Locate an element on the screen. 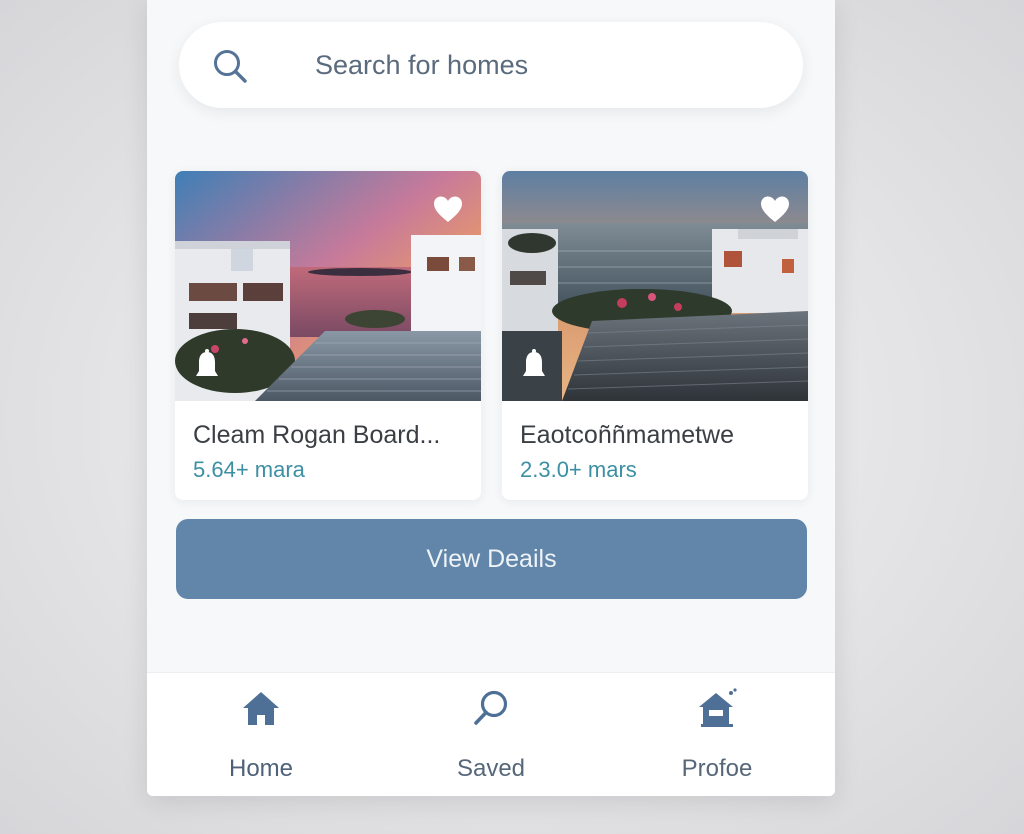  listing-subtitle: 2.3.0+ mars is located at coordinates (578, 469).